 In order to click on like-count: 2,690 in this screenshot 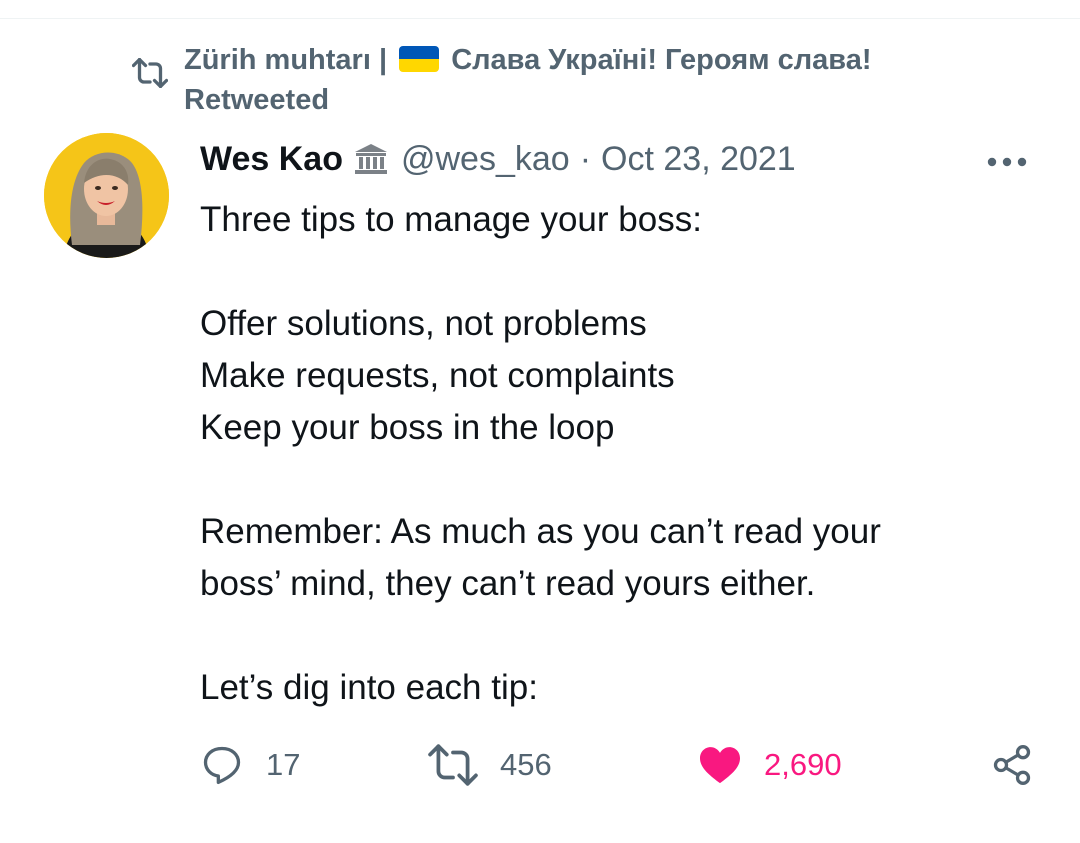, I will do `click(803, 764)`.